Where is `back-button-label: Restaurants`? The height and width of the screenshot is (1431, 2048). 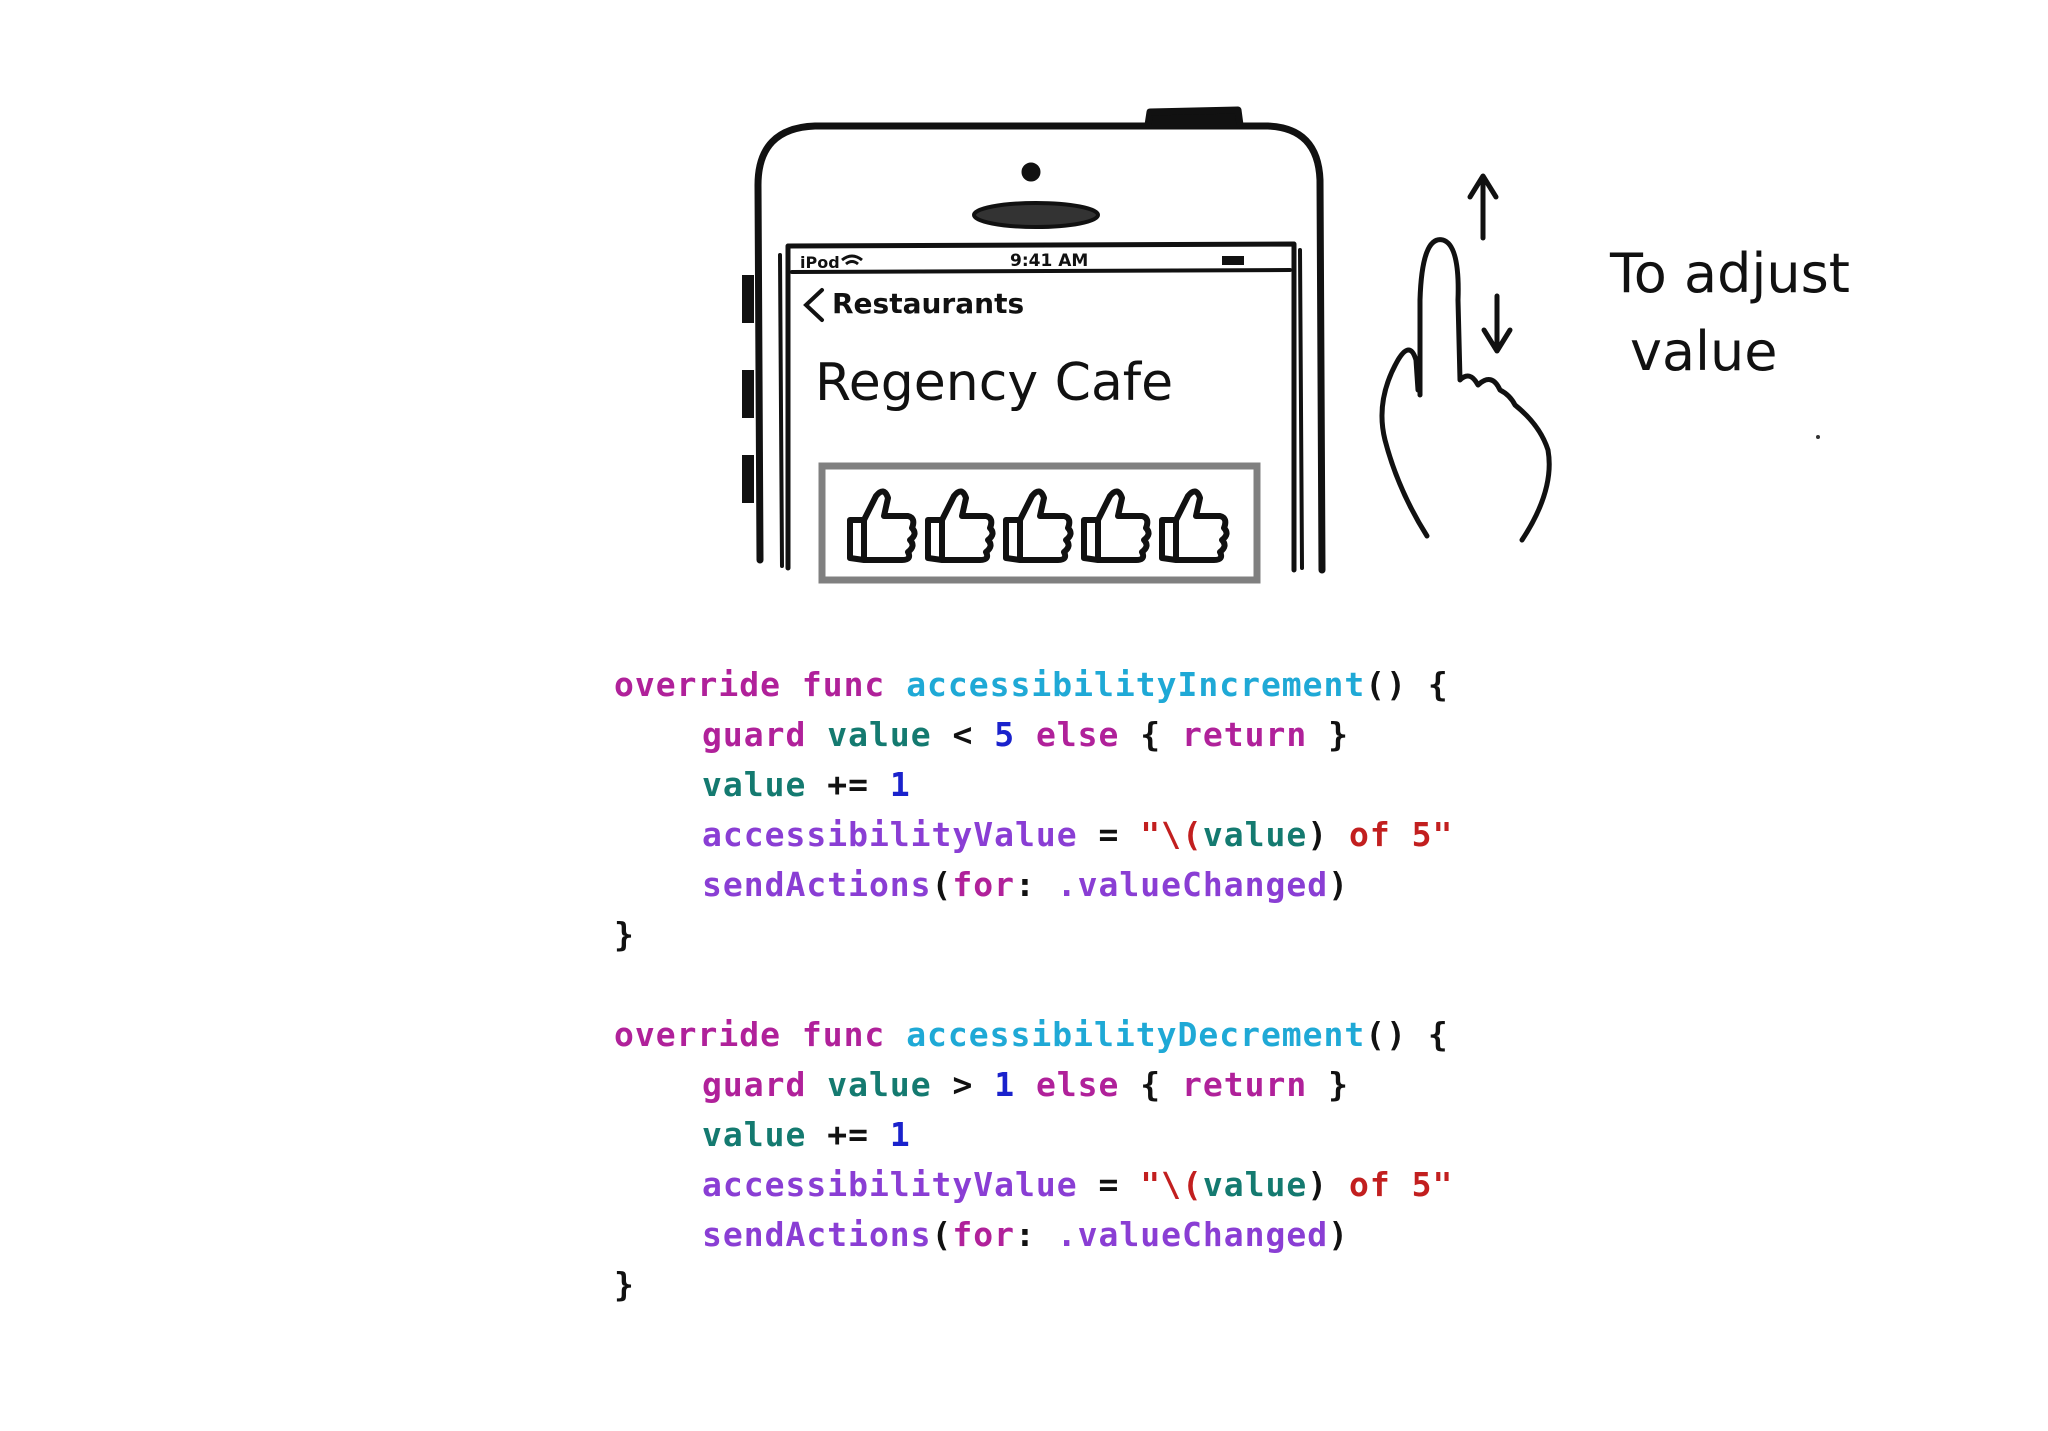 back-button-label: Restaurants is located at coordinates (928, 303).